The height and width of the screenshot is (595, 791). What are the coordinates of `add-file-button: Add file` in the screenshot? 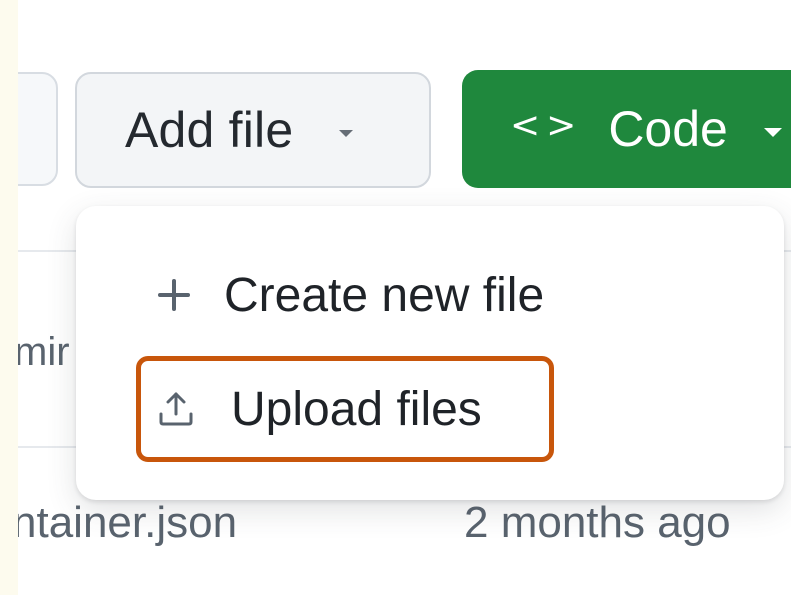 It's located at (253, 130).